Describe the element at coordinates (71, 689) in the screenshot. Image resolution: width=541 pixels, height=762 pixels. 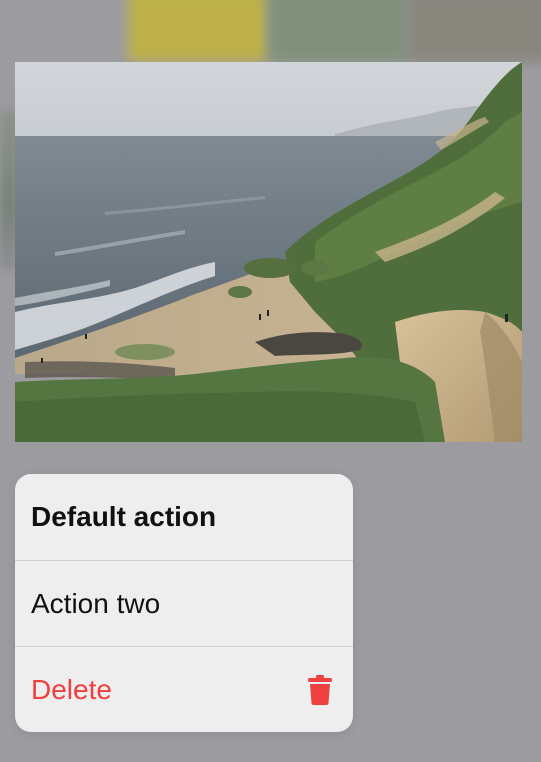
I see `menu-item-label: Delete` at that location.